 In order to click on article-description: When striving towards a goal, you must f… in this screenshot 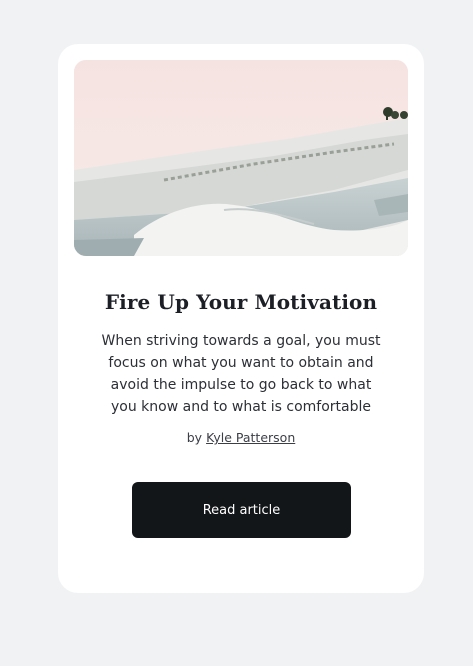, I will do `click(241, 374)`.